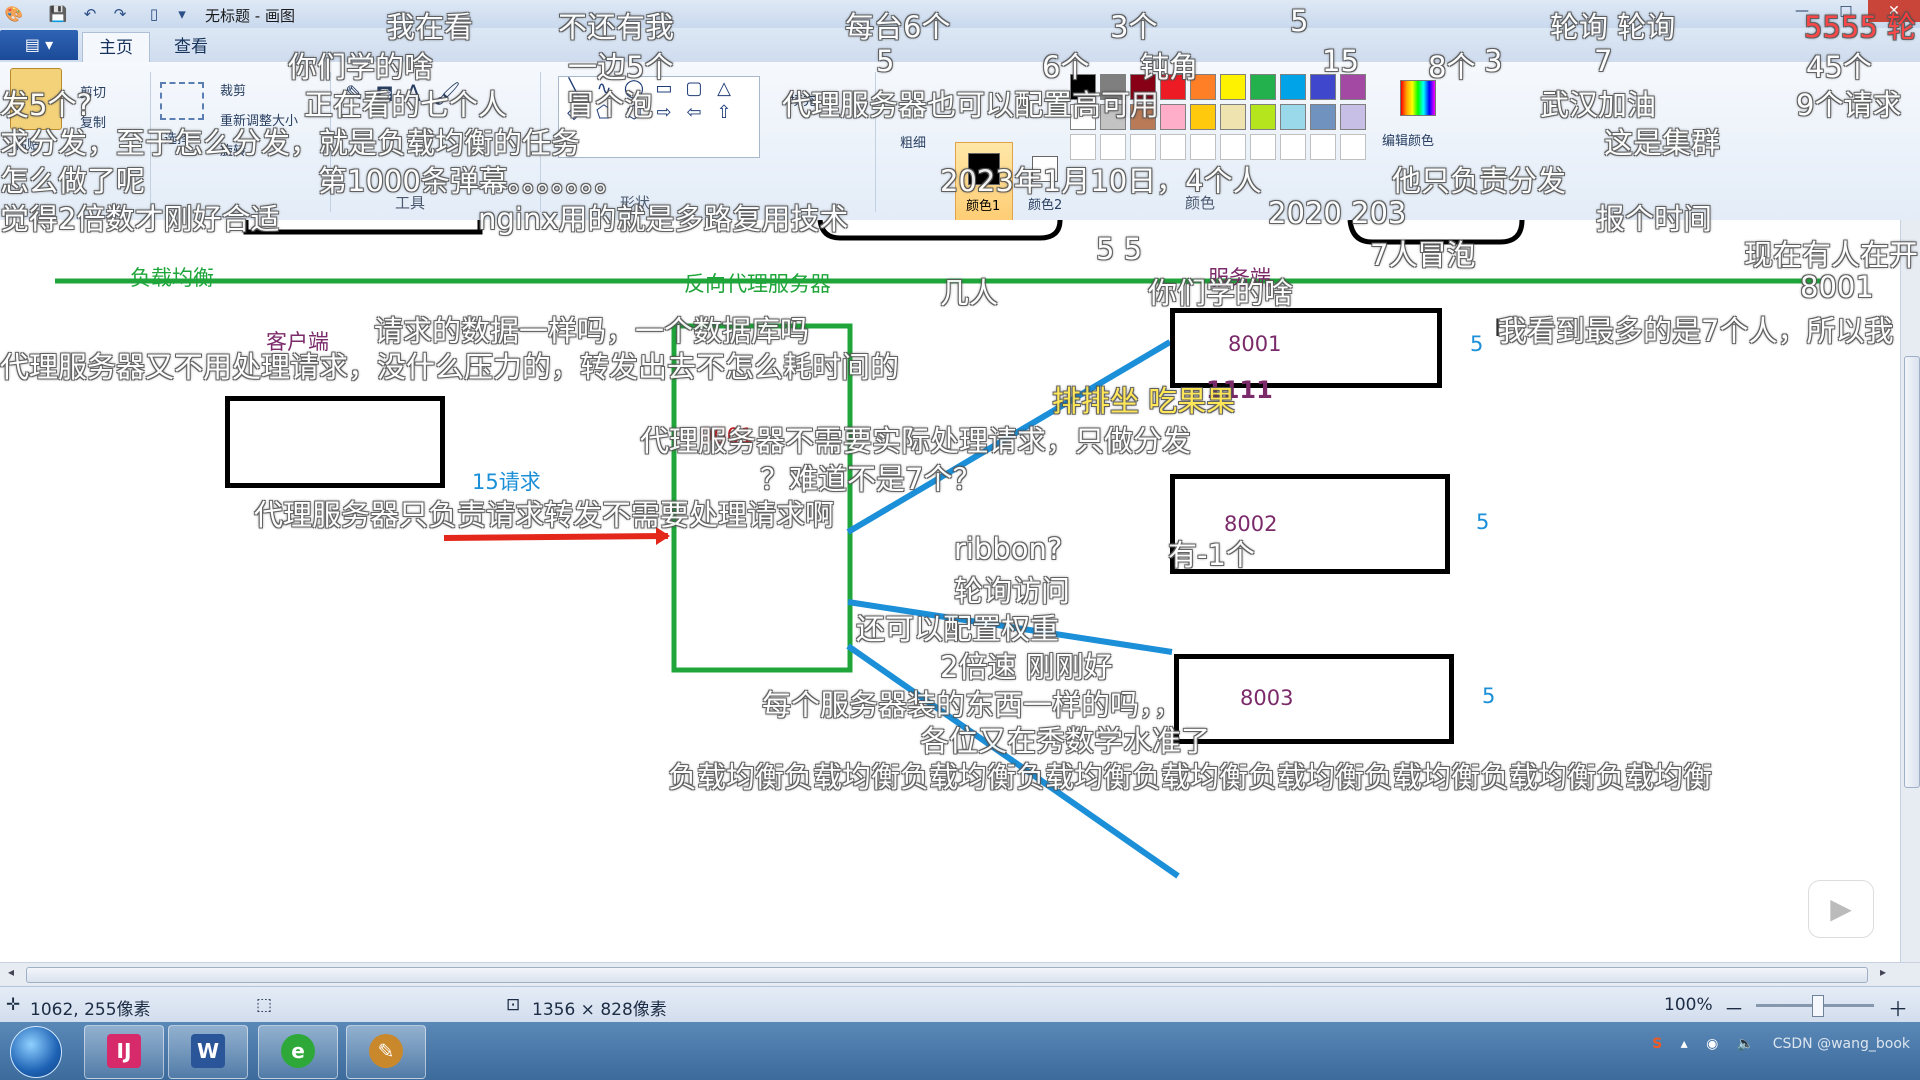 This screenshot has width=1920, height=1080. Describe the element at coordinates (724, 89) in the screenshot. I see `triangle-shape-icon: △` at that location.